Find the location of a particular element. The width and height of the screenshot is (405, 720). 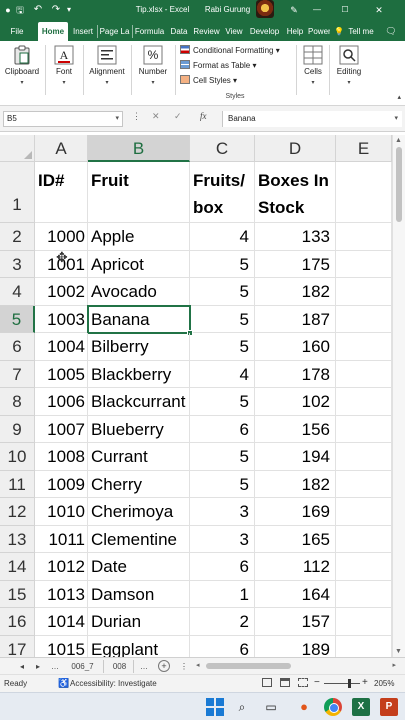

cell-c15: 1 is located at coordinates (222, 594).